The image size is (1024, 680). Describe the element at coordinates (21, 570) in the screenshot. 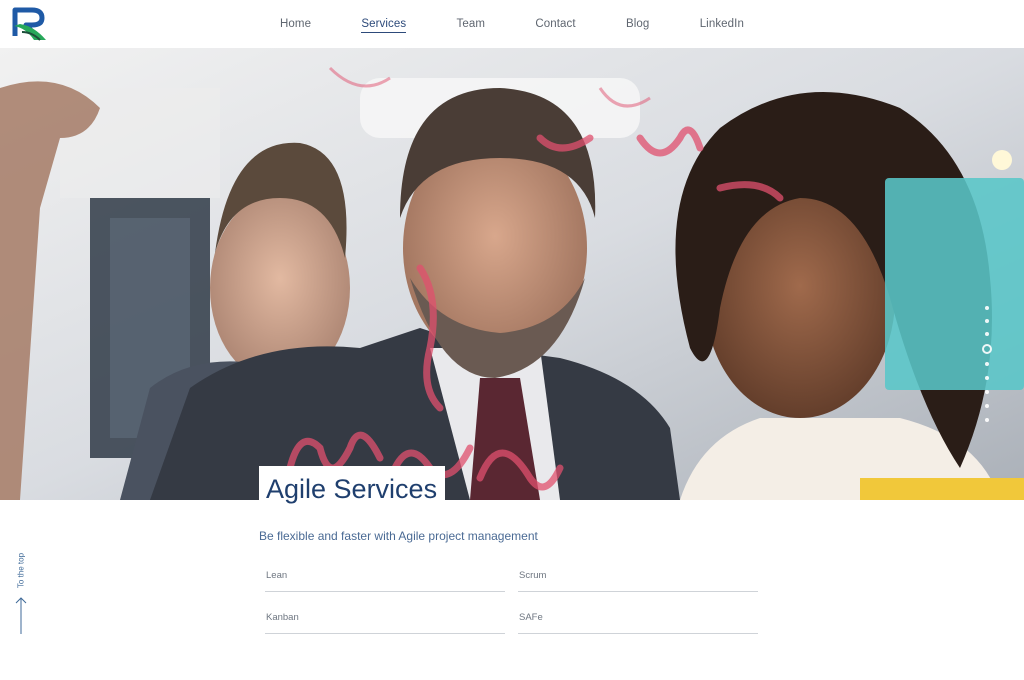

I see `to-top-label: To the top` at that location.